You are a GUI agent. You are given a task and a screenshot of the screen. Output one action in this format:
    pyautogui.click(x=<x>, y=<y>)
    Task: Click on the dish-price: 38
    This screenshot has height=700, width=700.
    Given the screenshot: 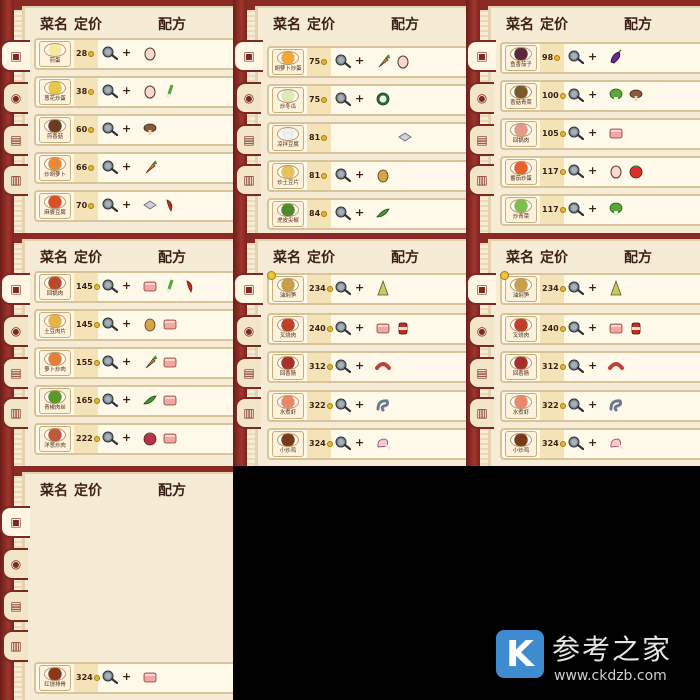 What is the action you would take?
    pyautogui.click(x=85, y=91)
    